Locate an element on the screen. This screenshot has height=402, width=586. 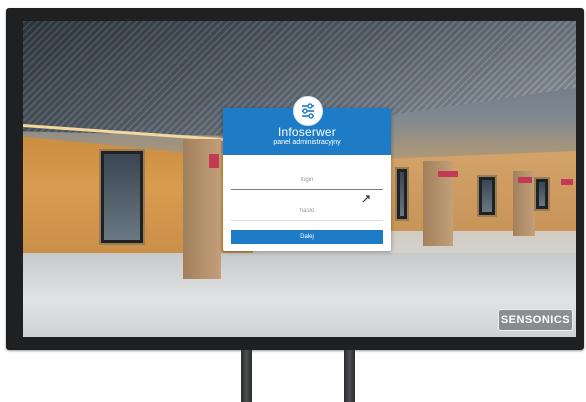
login-input is located at coordinates (307, 180).